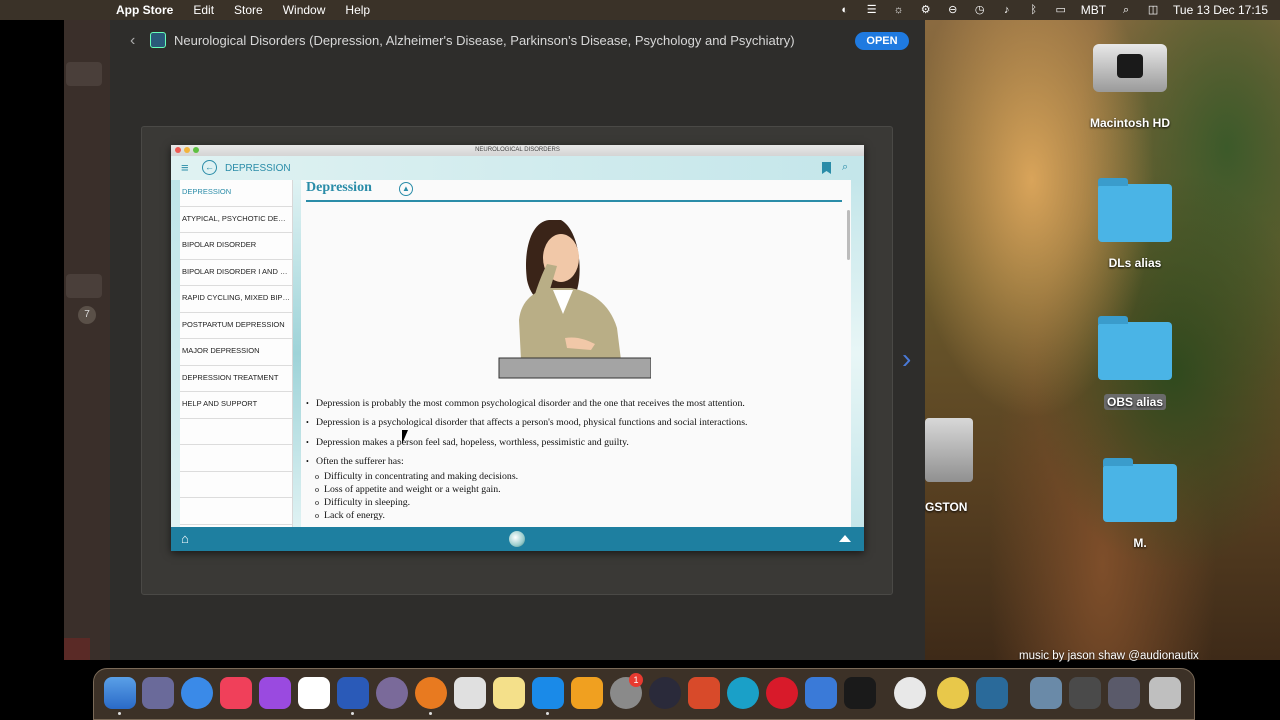  What do you see at coordinates (196, 150) in the screenshot?
I see `zoom-dot-icon` at bounding box center [196, 150].